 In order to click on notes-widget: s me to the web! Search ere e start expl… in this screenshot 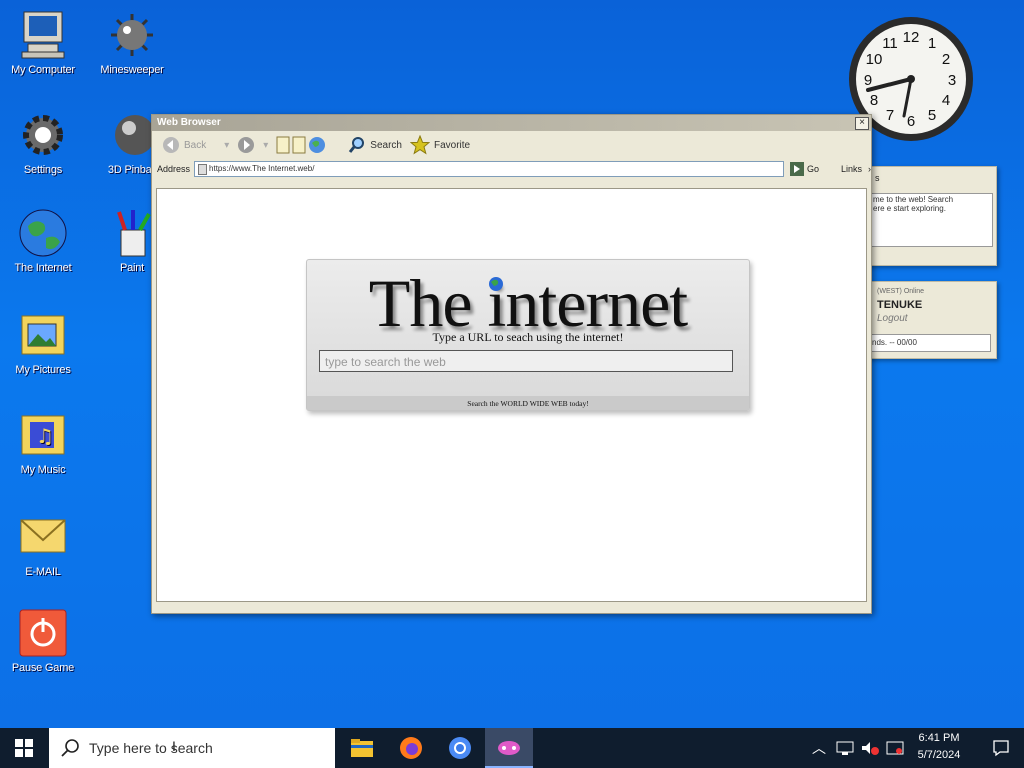, I will do `click(930, 216)`.